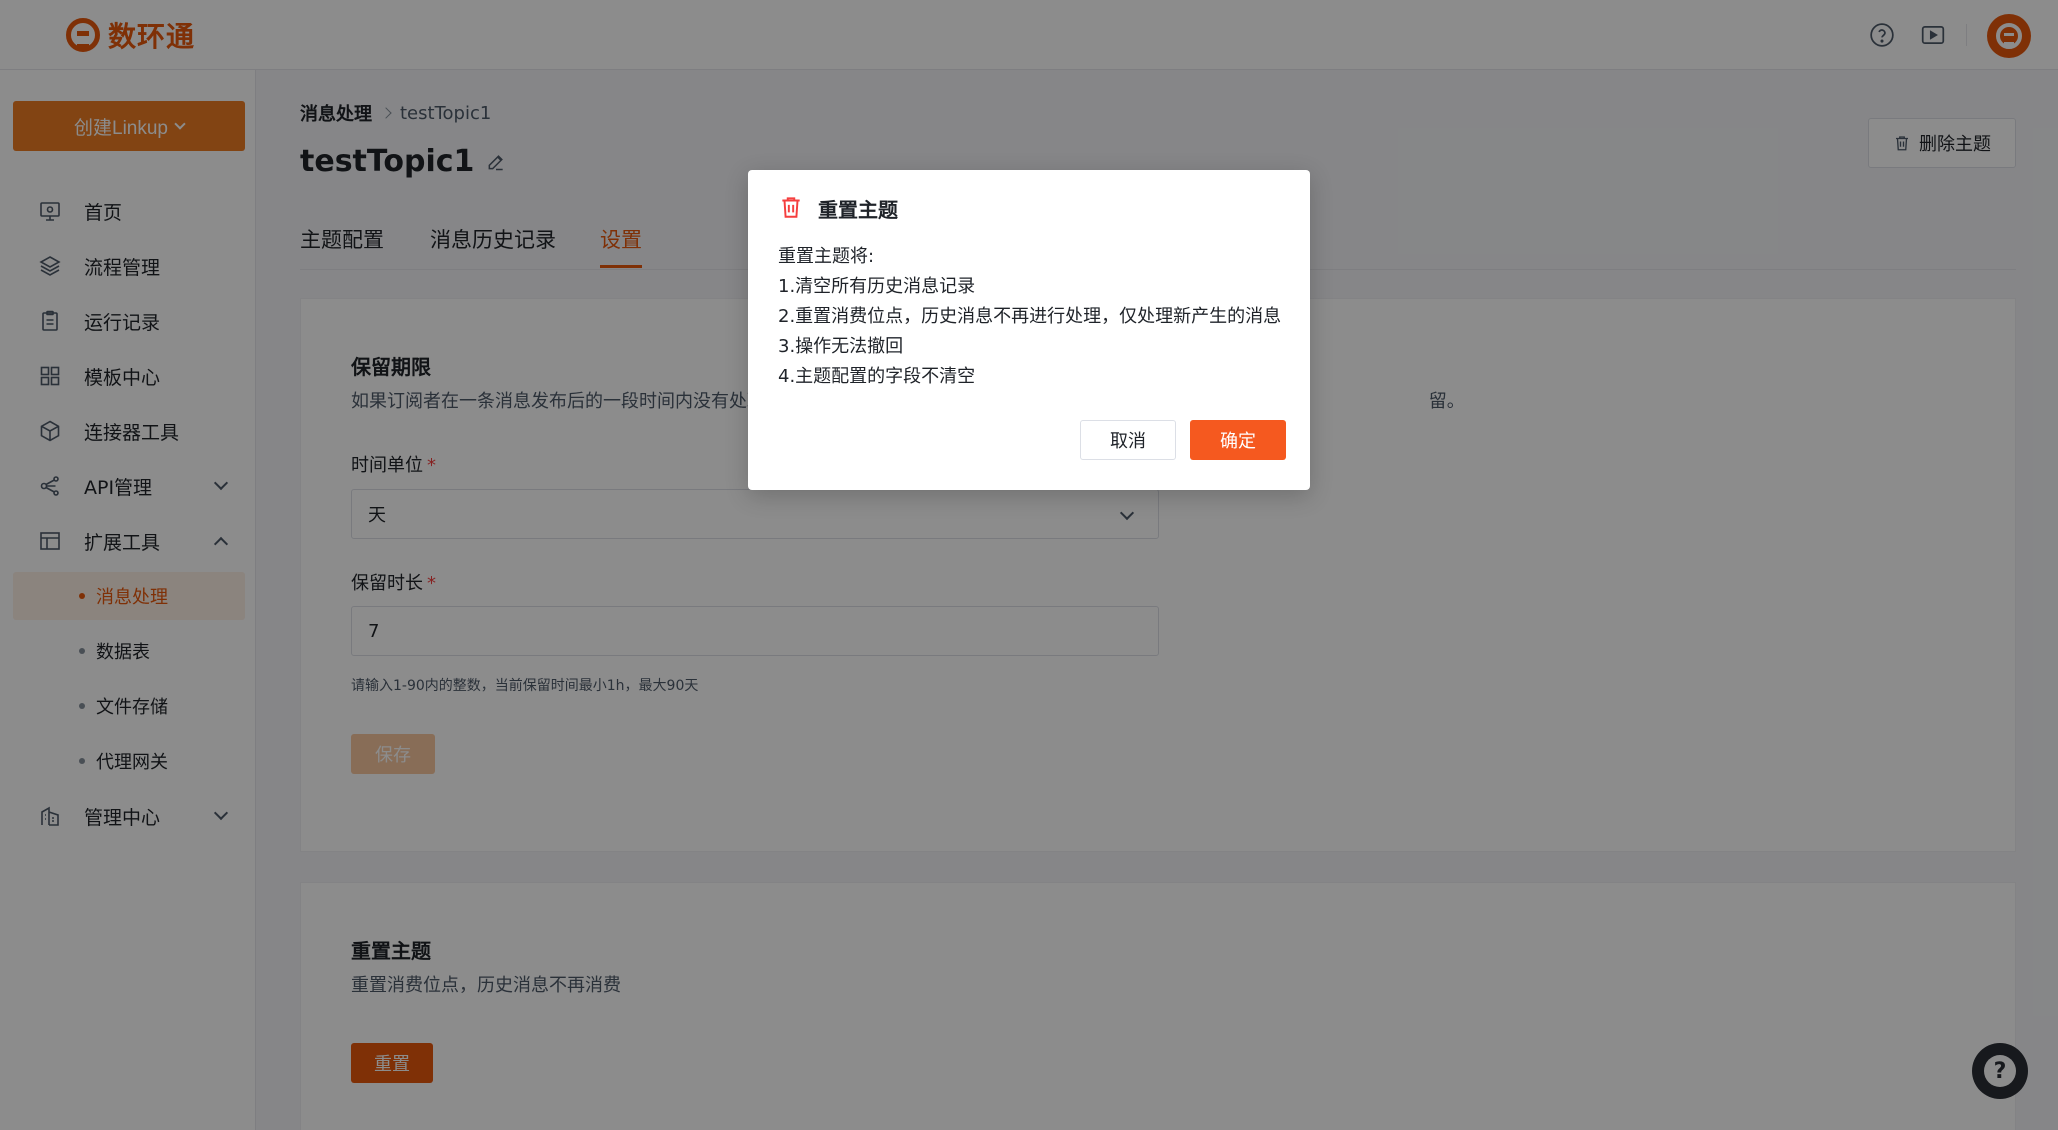 The width and height of the screenshot is (2058, 1130). I want to click on cancel-button: 取消, so click(1128, 440).